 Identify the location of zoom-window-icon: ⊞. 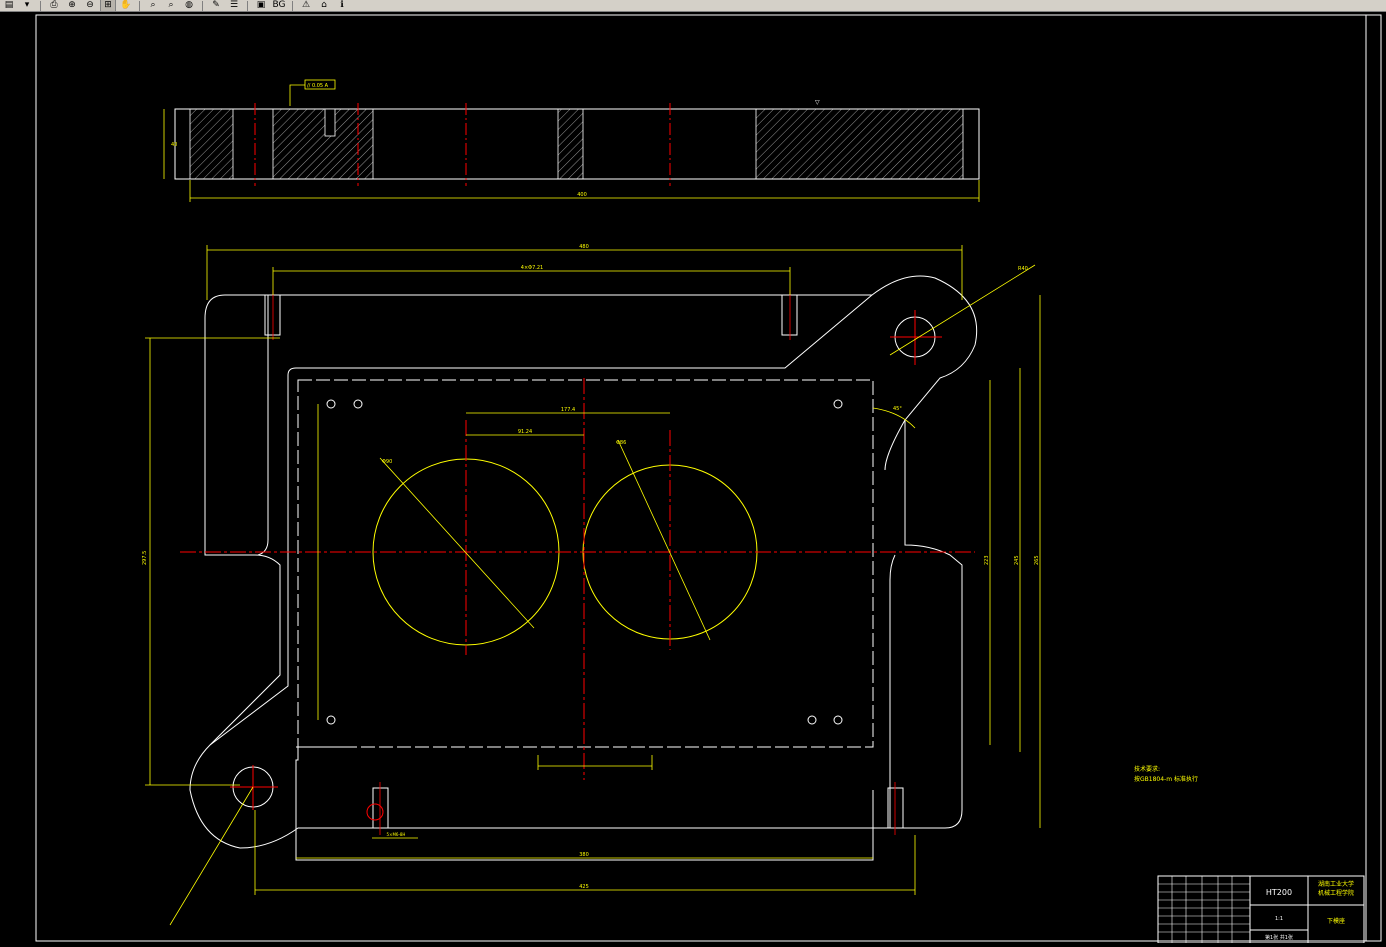
(108, 5).